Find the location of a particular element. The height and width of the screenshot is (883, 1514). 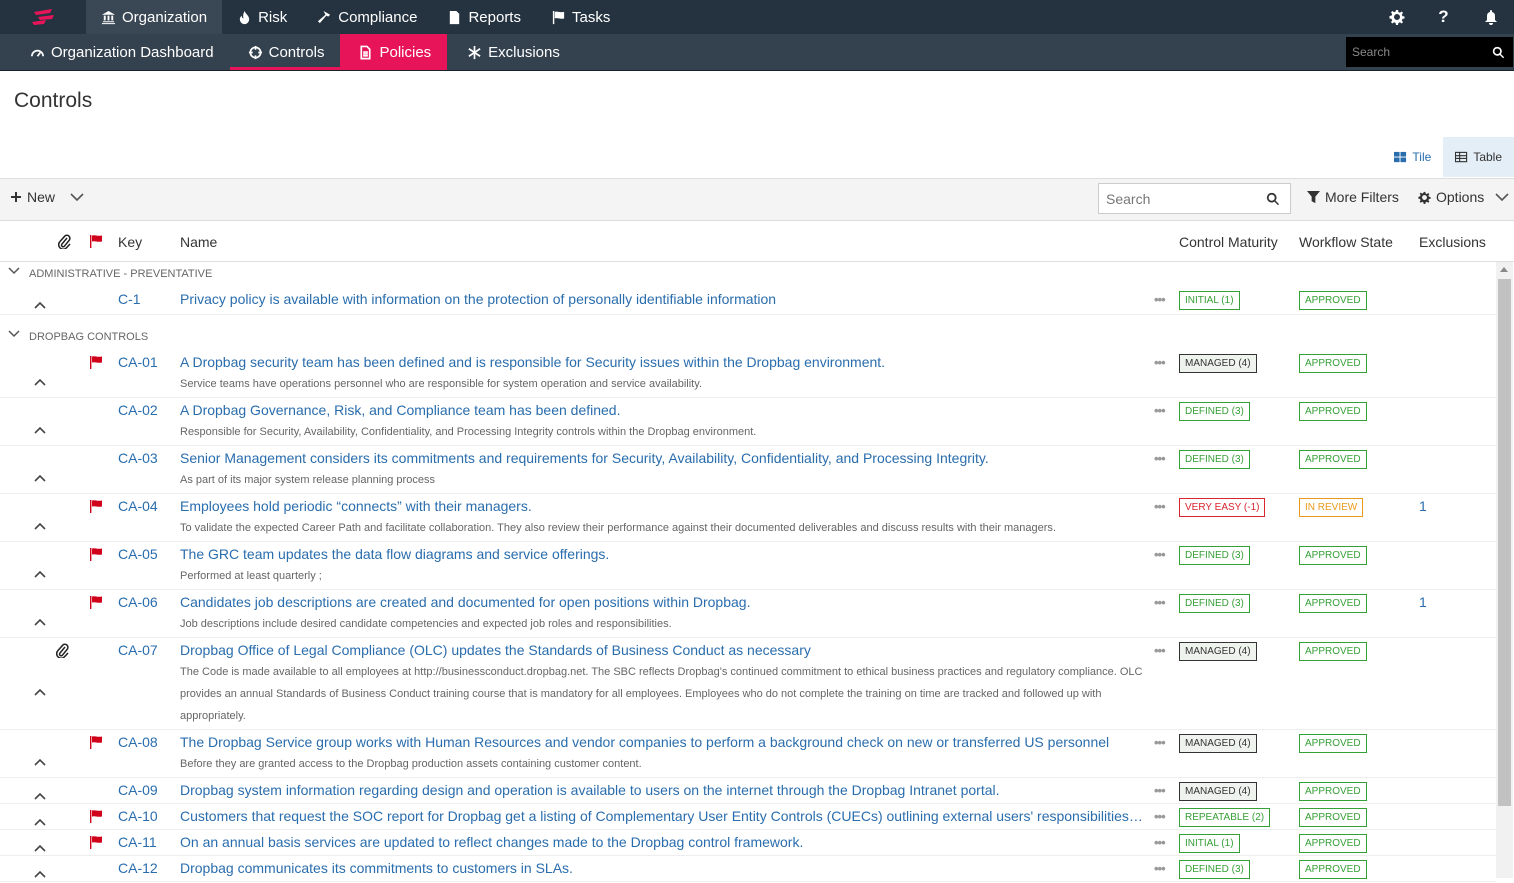

control-key: CA-09 is located at coordinates (138, 790).